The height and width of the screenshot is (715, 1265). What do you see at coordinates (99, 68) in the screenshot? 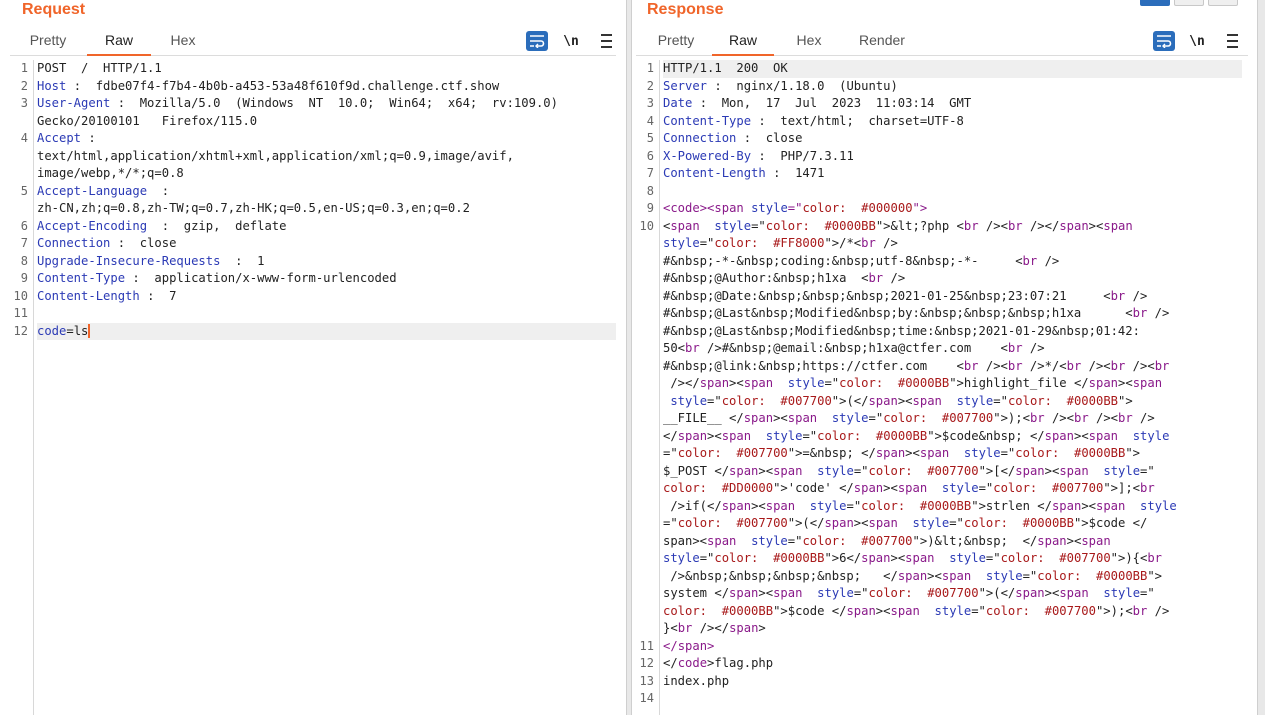
I see `request-line: POST / HTTP/1.1` at bounding box center [99, 68].